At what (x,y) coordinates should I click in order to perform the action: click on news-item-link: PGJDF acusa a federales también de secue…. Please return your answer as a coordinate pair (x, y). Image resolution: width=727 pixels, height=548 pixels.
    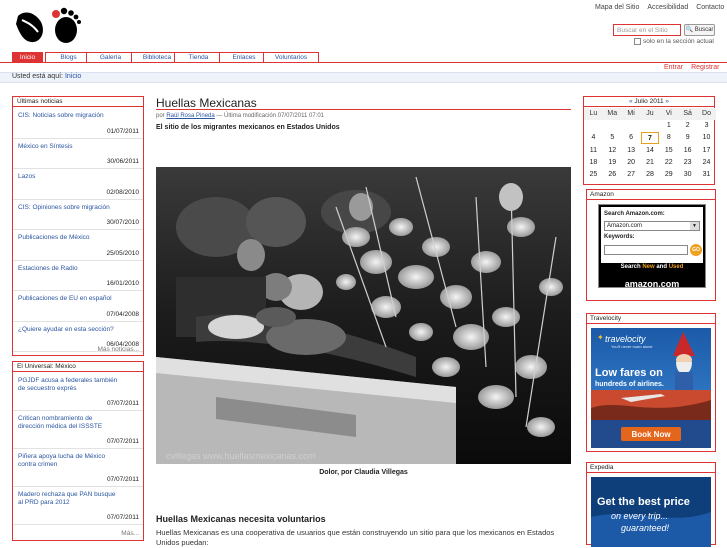
    Looking at the image, I should click on (68, 385).